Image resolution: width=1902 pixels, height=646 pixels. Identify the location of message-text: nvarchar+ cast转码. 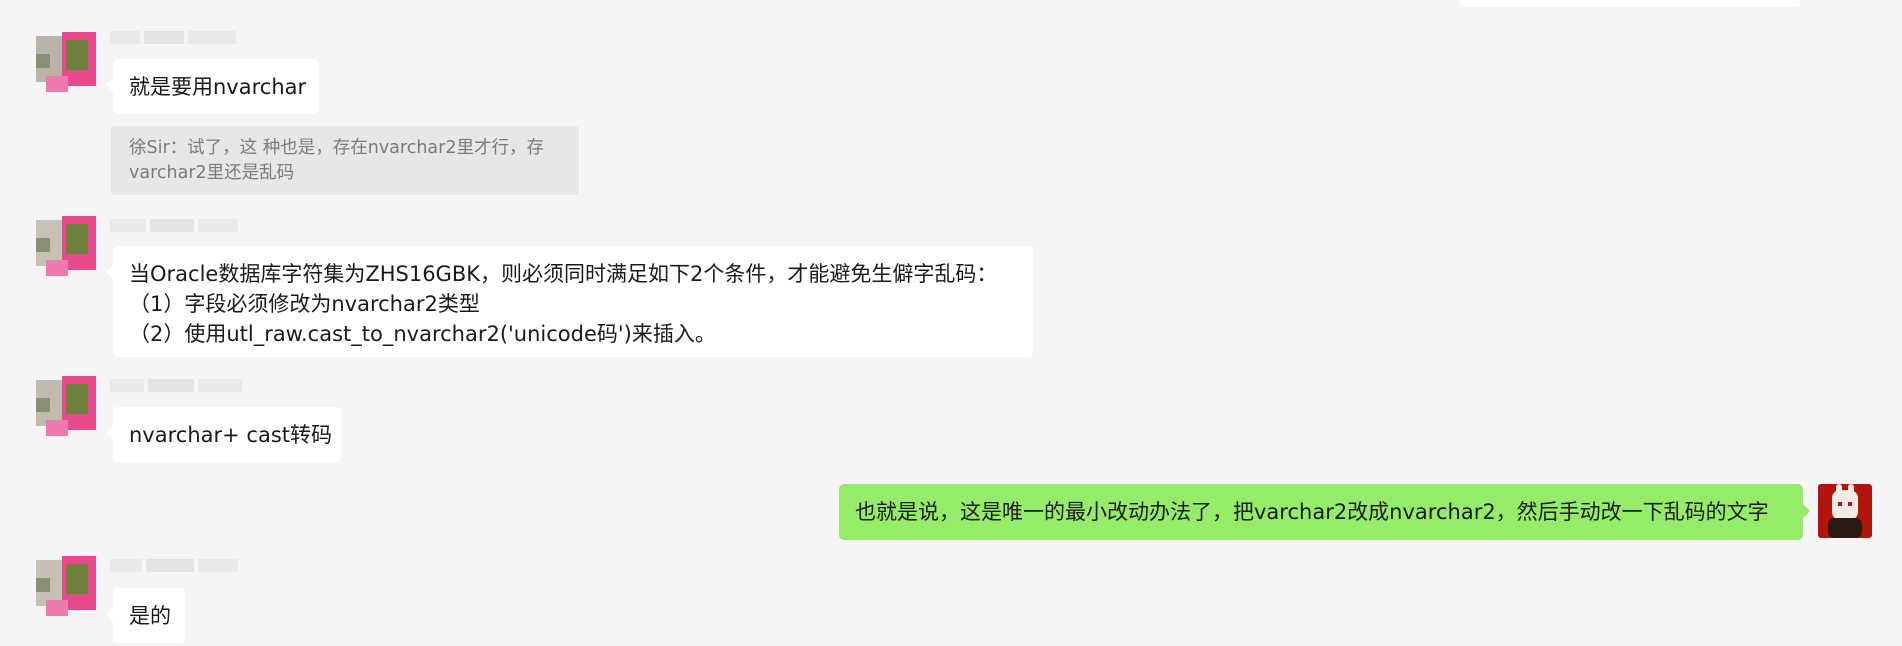
(230, 435).